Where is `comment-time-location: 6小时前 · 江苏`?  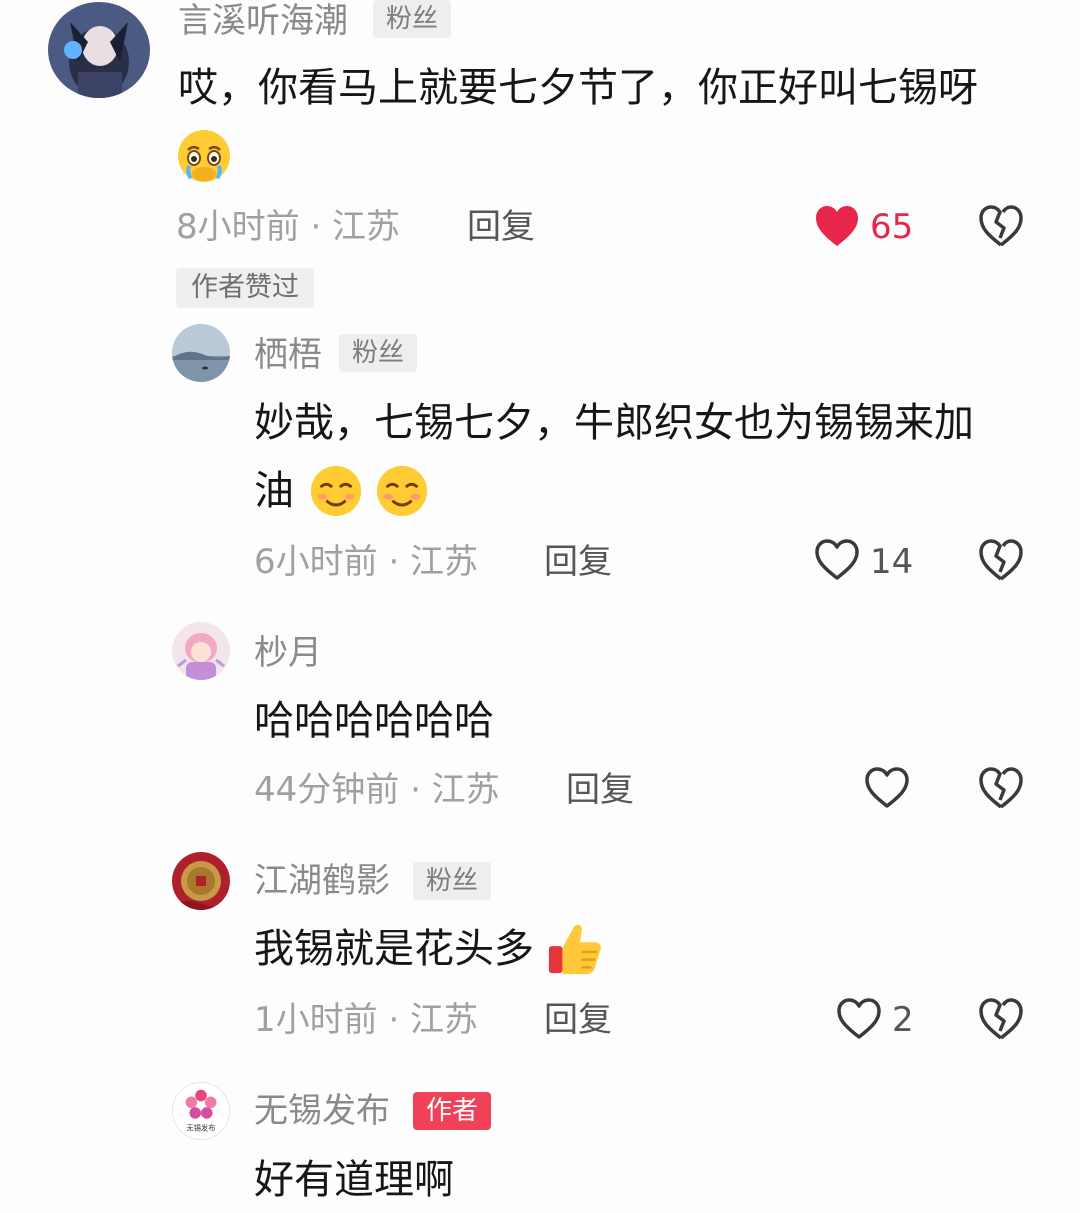 comment-time-location: 6小时前 · 江苏 is located at coordinates (366, 562).